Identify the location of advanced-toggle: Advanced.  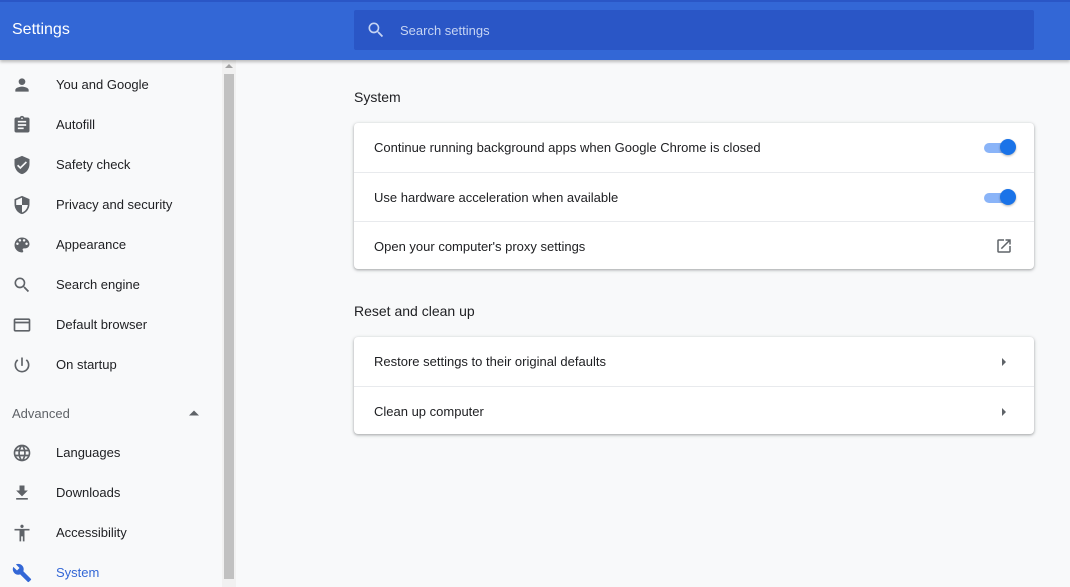
(111, 413).